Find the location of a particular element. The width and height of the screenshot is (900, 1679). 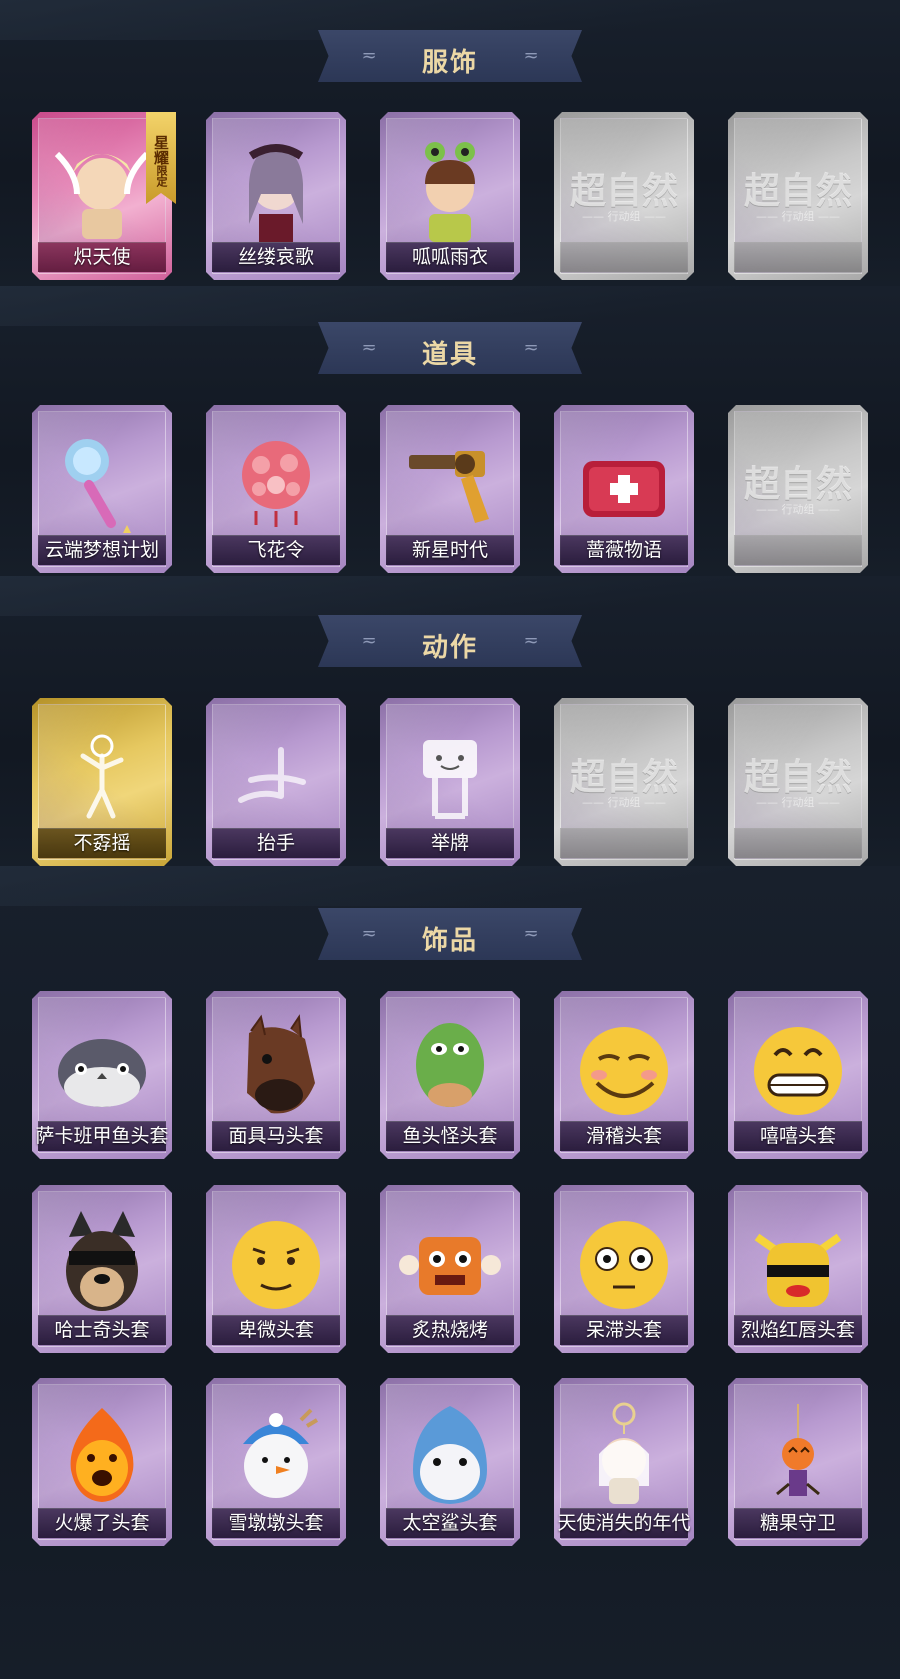

dance-emote-icon is located at coordinates (102, 776).